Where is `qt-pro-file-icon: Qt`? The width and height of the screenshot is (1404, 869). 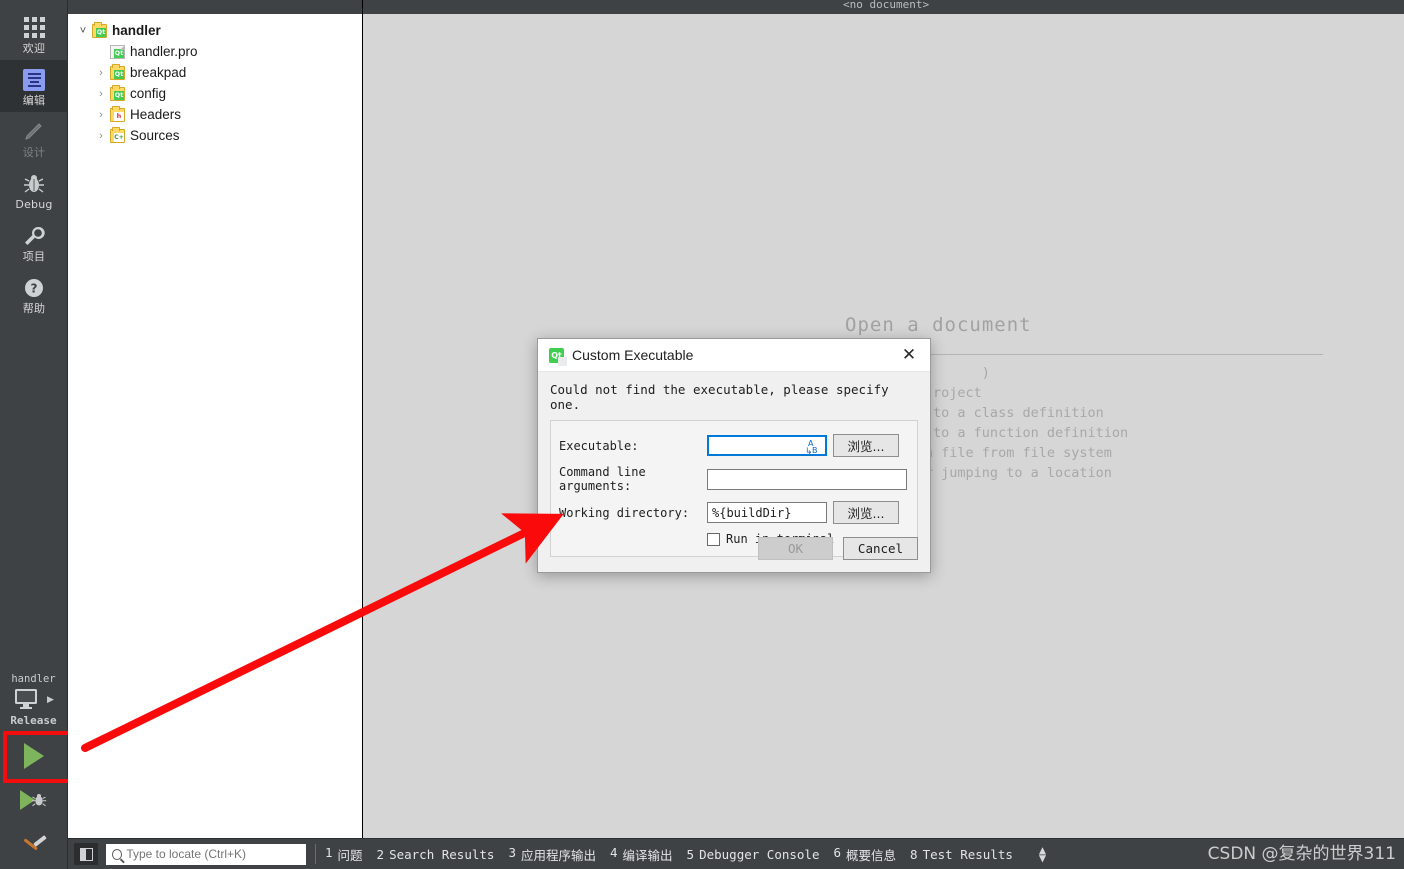 qt-pro-file-icon: Qt is located at coordinates (117, 51).